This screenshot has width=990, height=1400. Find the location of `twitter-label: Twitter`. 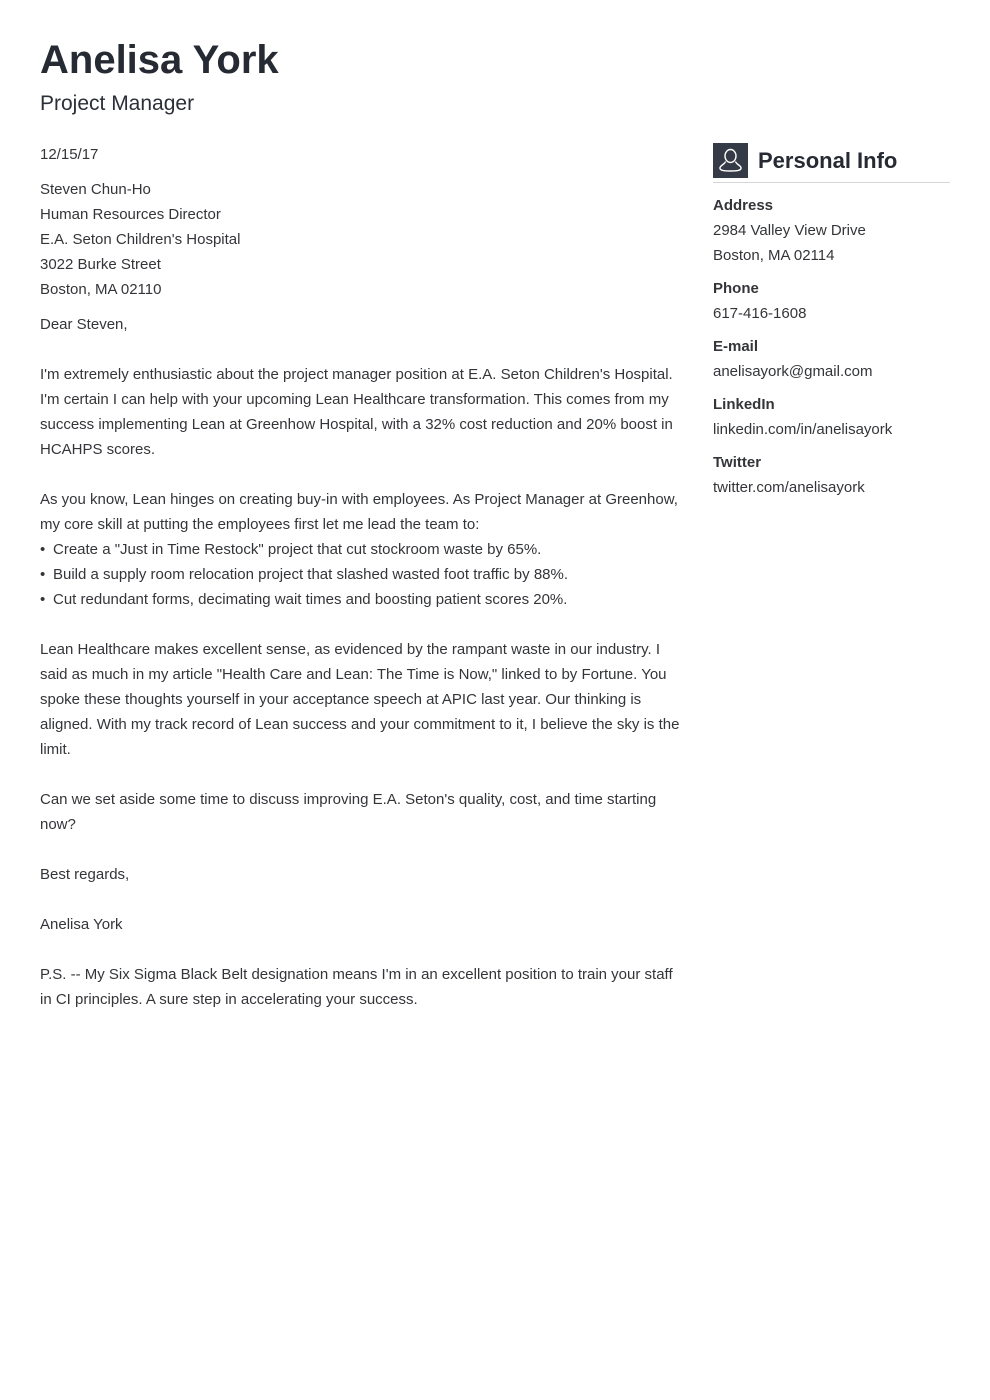

twitter-label: Twitter is located at coordinates (737, 462).